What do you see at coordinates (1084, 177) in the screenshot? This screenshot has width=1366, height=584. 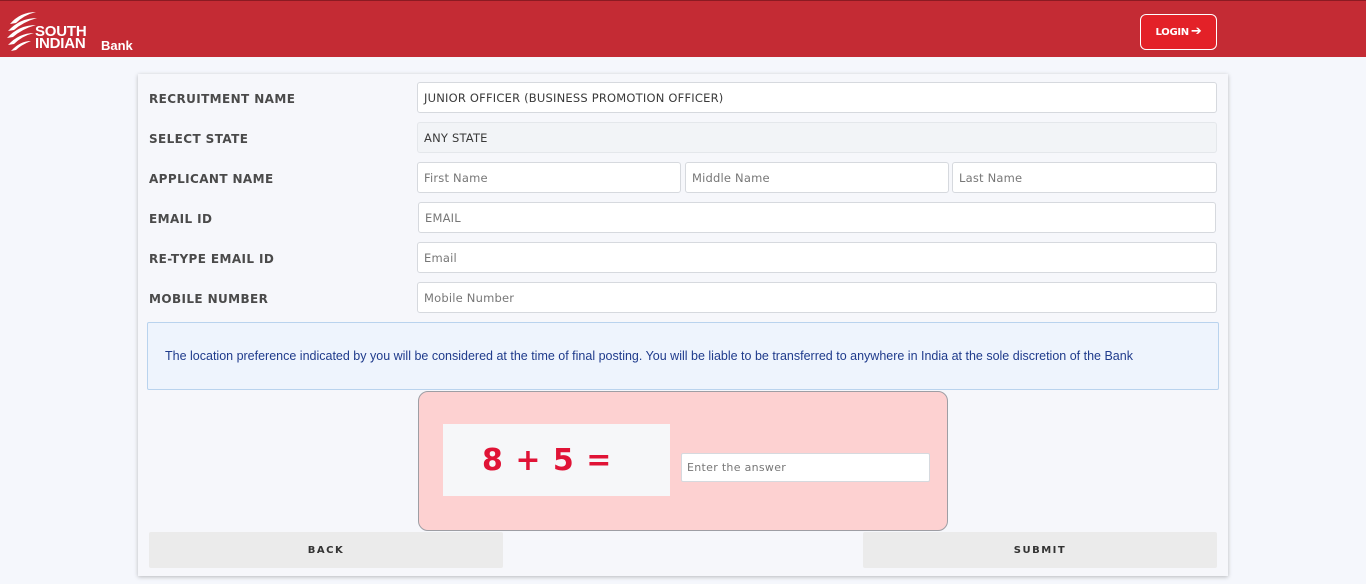 I see `last-name-input: Last Name` at bounding box center [1084, 177].